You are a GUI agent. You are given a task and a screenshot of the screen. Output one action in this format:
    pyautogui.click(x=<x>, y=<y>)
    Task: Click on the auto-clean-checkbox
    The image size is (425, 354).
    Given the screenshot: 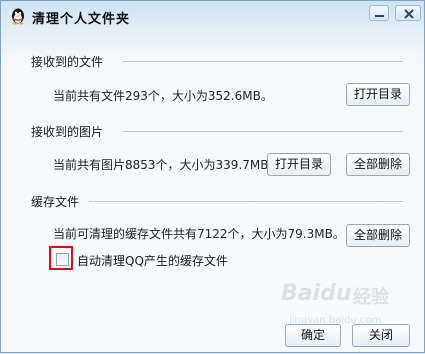 What is the action you would take?
    pyautogui.click(x=62, y=259)
    